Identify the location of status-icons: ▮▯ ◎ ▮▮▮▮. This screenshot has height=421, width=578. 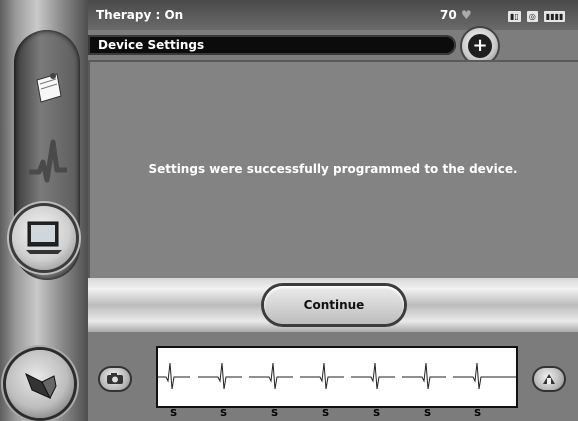
(537, 16).